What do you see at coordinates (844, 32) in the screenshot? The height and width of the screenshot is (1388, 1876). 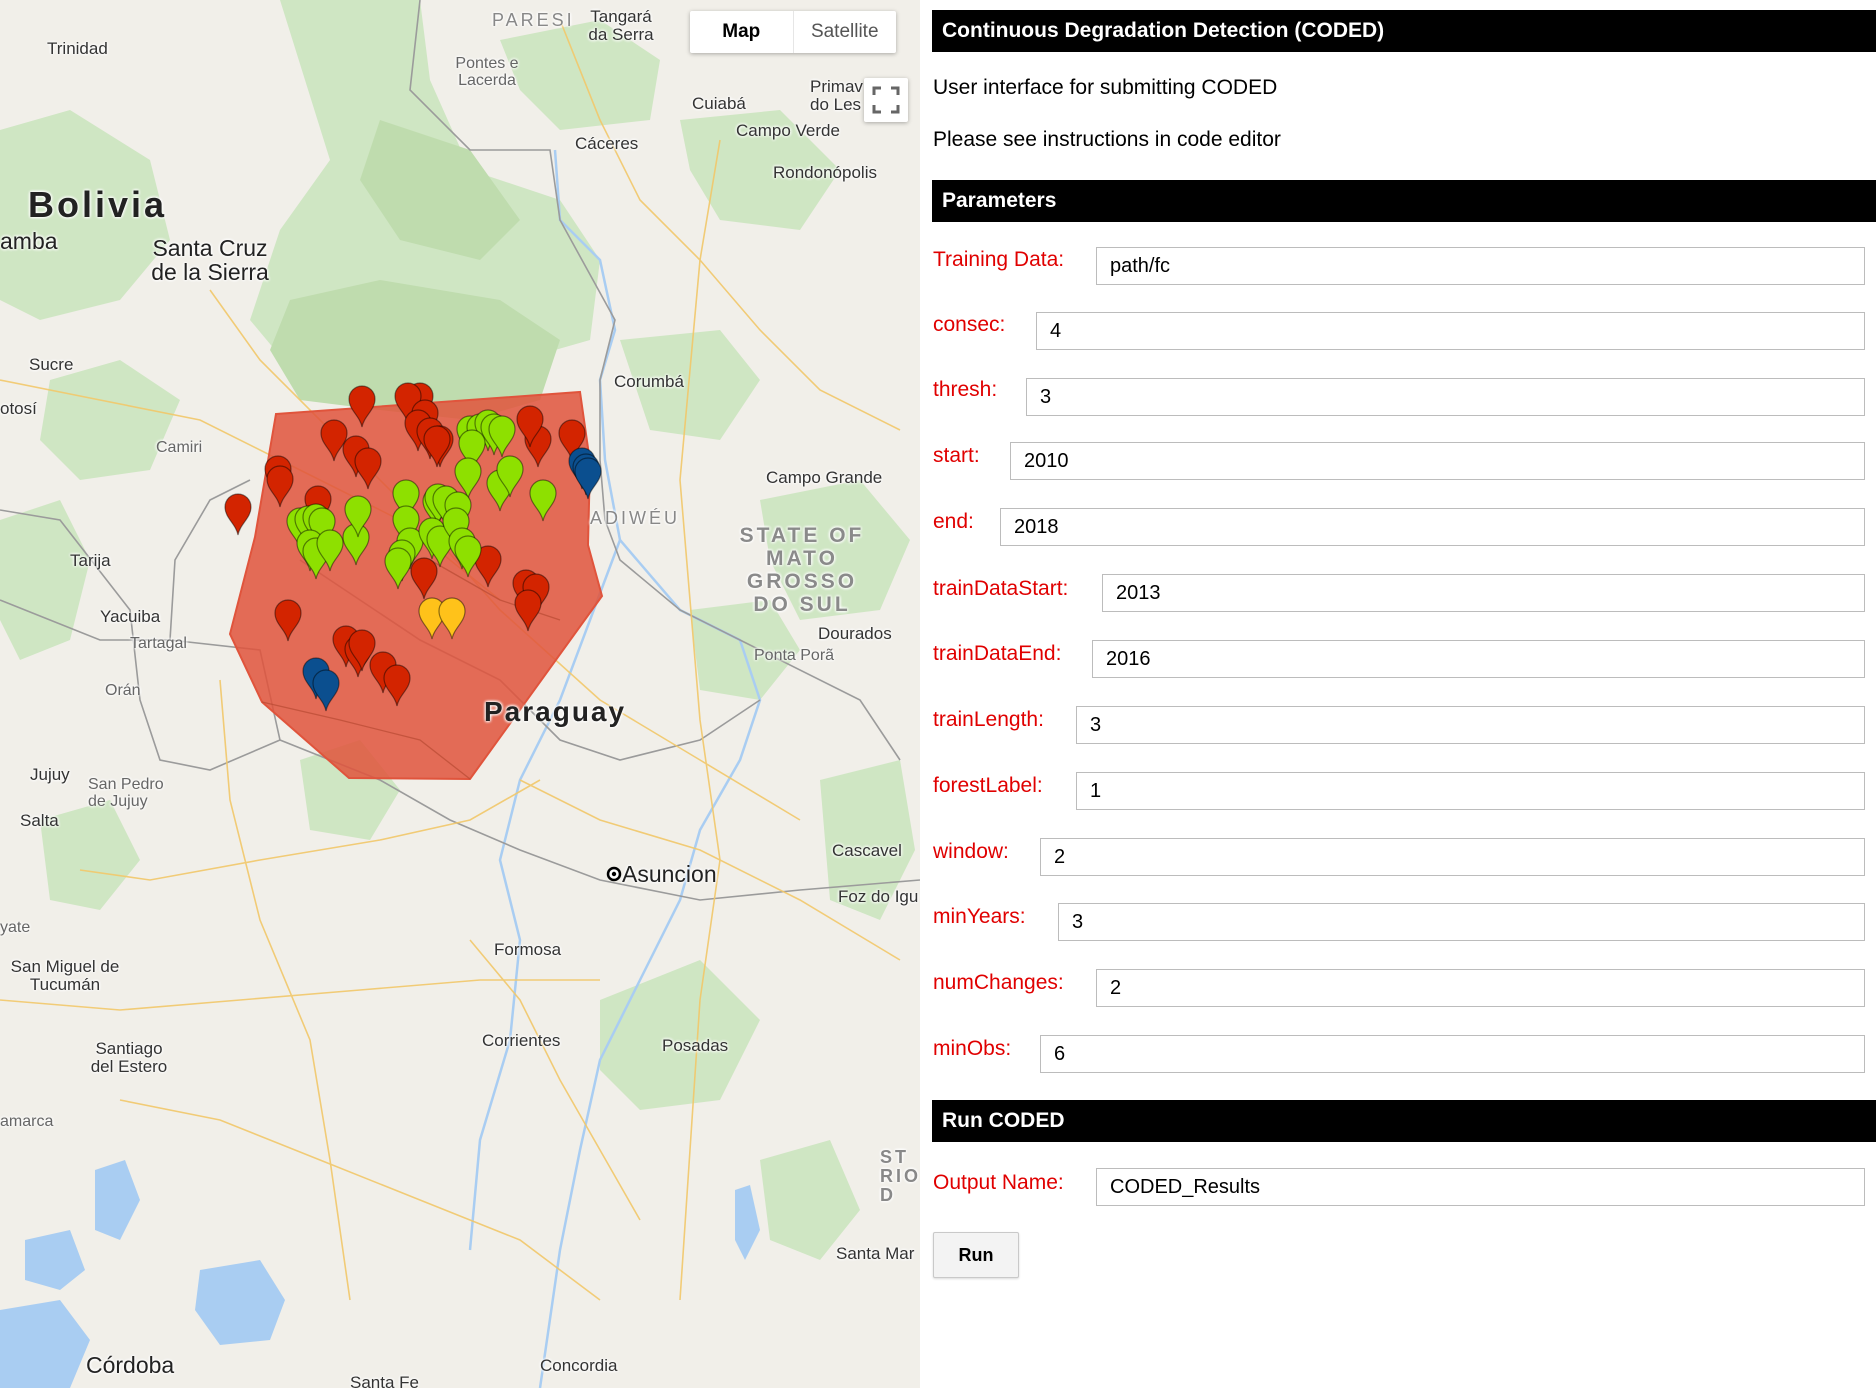 I see `map-type-satellite-button: Satellite` at bounding box center [844, 32].